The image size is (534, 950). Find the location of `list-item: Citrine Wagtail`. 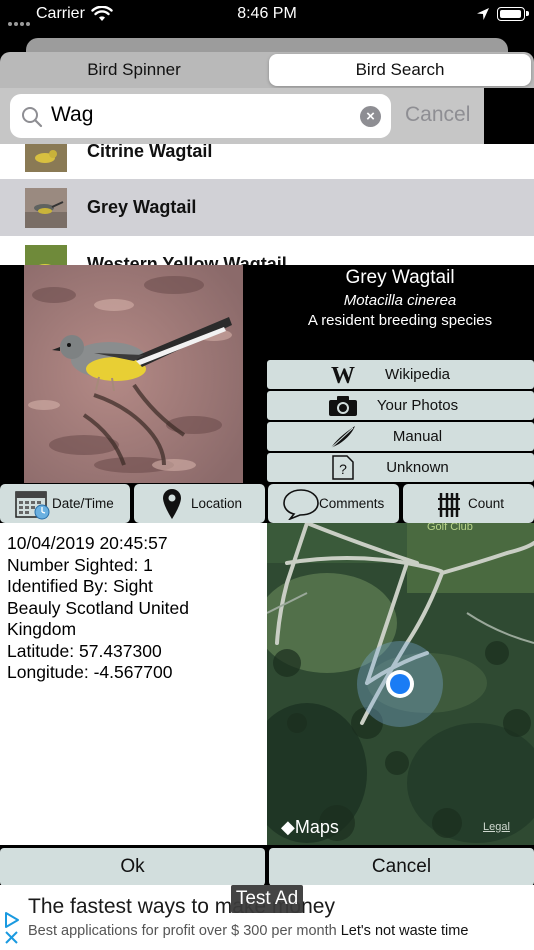

list-item: Citrine Wagtail is located at coordinates (267, 162).